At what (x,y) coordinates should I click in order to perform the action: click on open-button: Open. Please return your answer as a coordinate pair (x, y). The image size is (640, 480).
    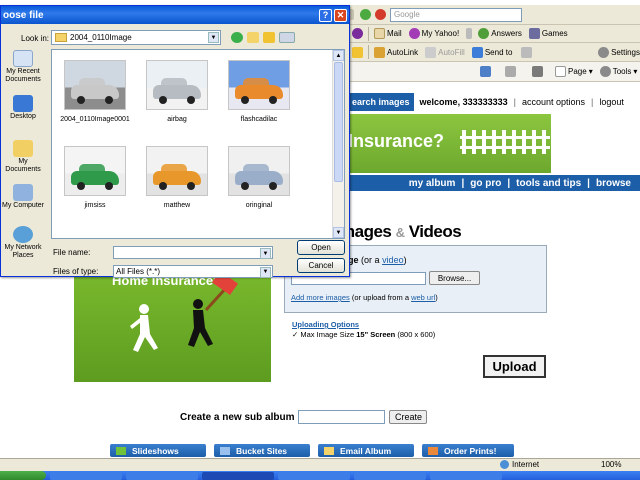
    Looking at the image, I should click on (321, 247).